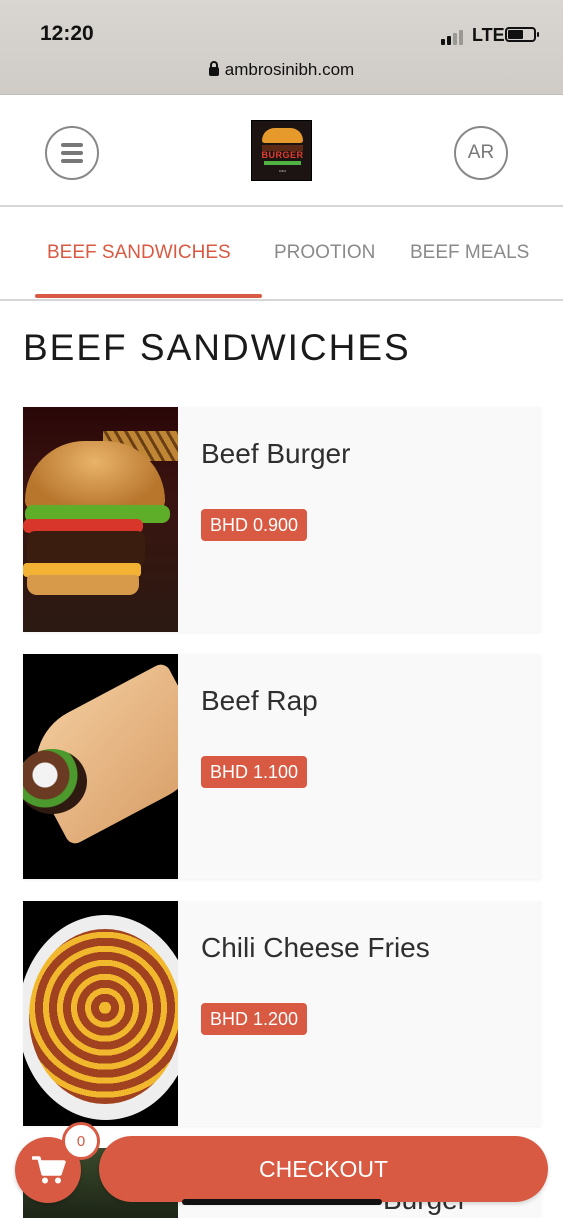  I want to click on checkout-button: CHECKOUT, so click(323, 1169).